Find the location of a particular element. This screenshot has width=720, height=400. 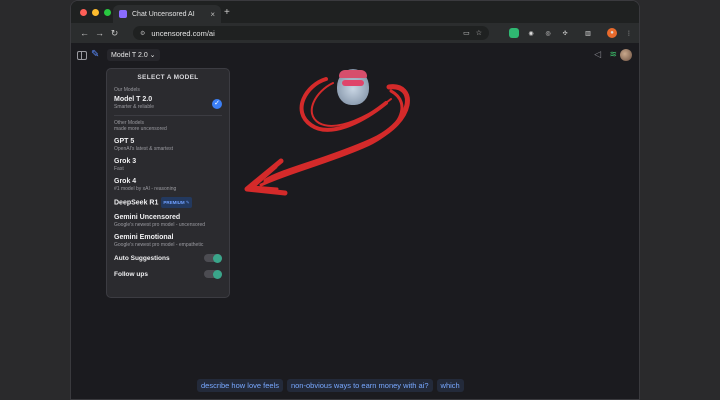

model-name: GPT 5 is located at coordinates (124, 141).